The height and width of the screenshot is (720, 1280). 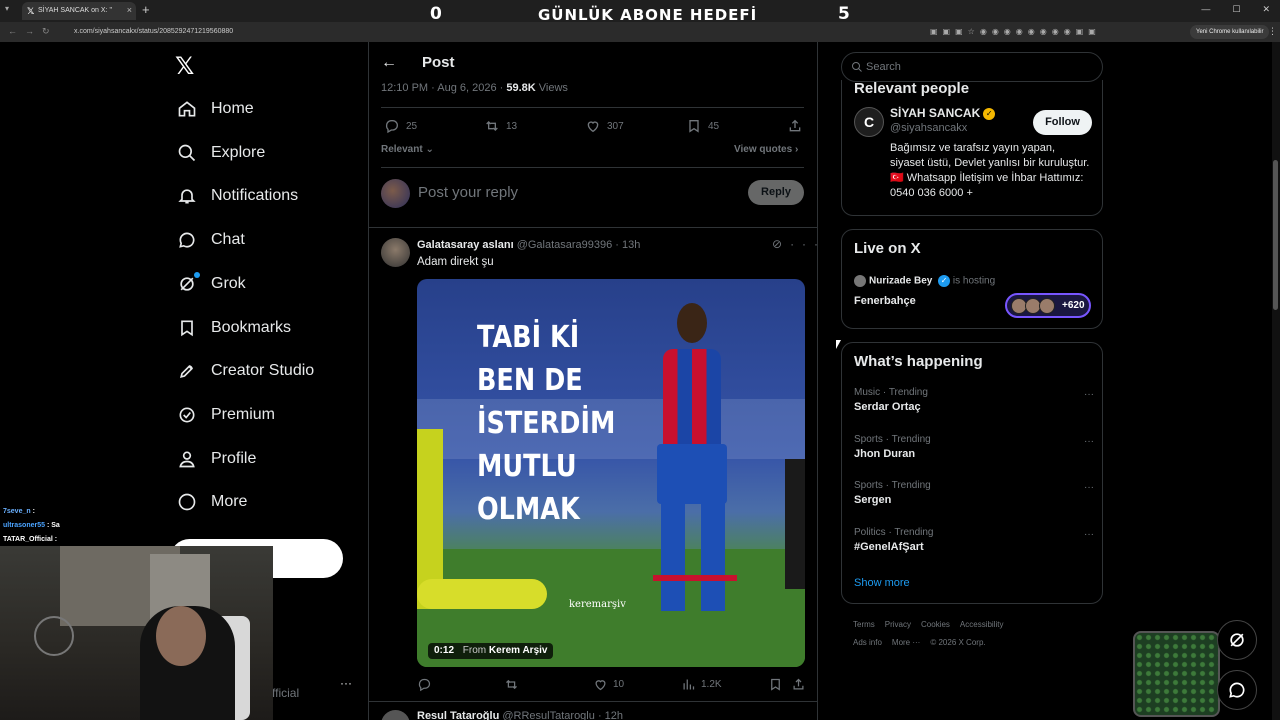 What do you see at coordinates (1062, 122) in the screenshot?
I see `follow-button: Follow` at bounding box center [1062, 122].